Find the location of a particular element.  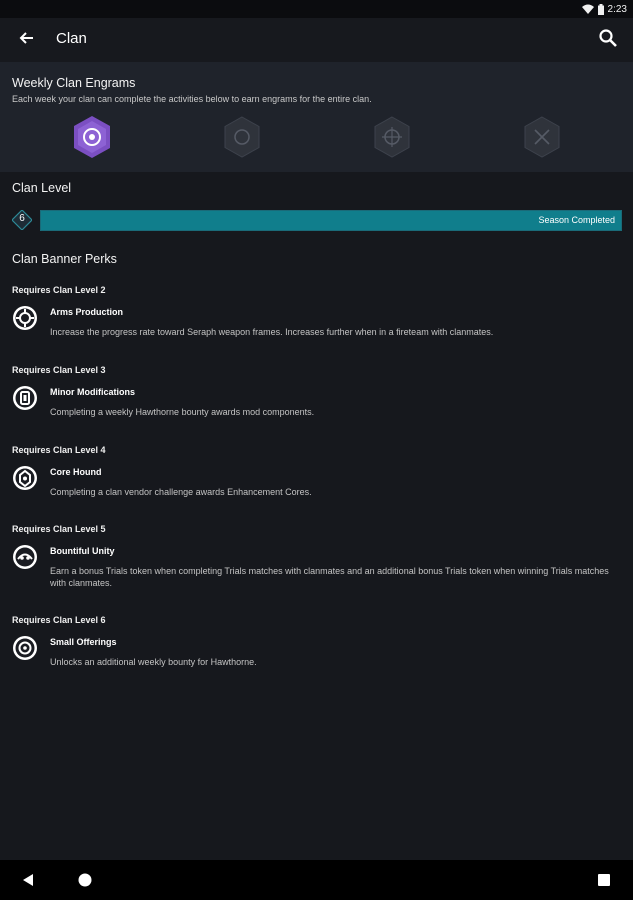

progress-label: Season Completed is located at coordinates (576, 220).